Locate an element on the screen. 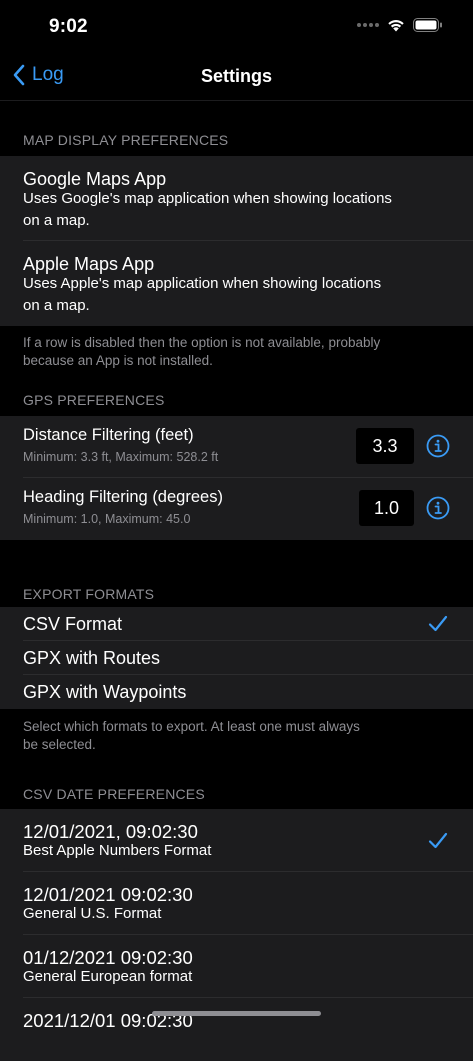  status-time: 9:02 is located at coordinates (68, 26).